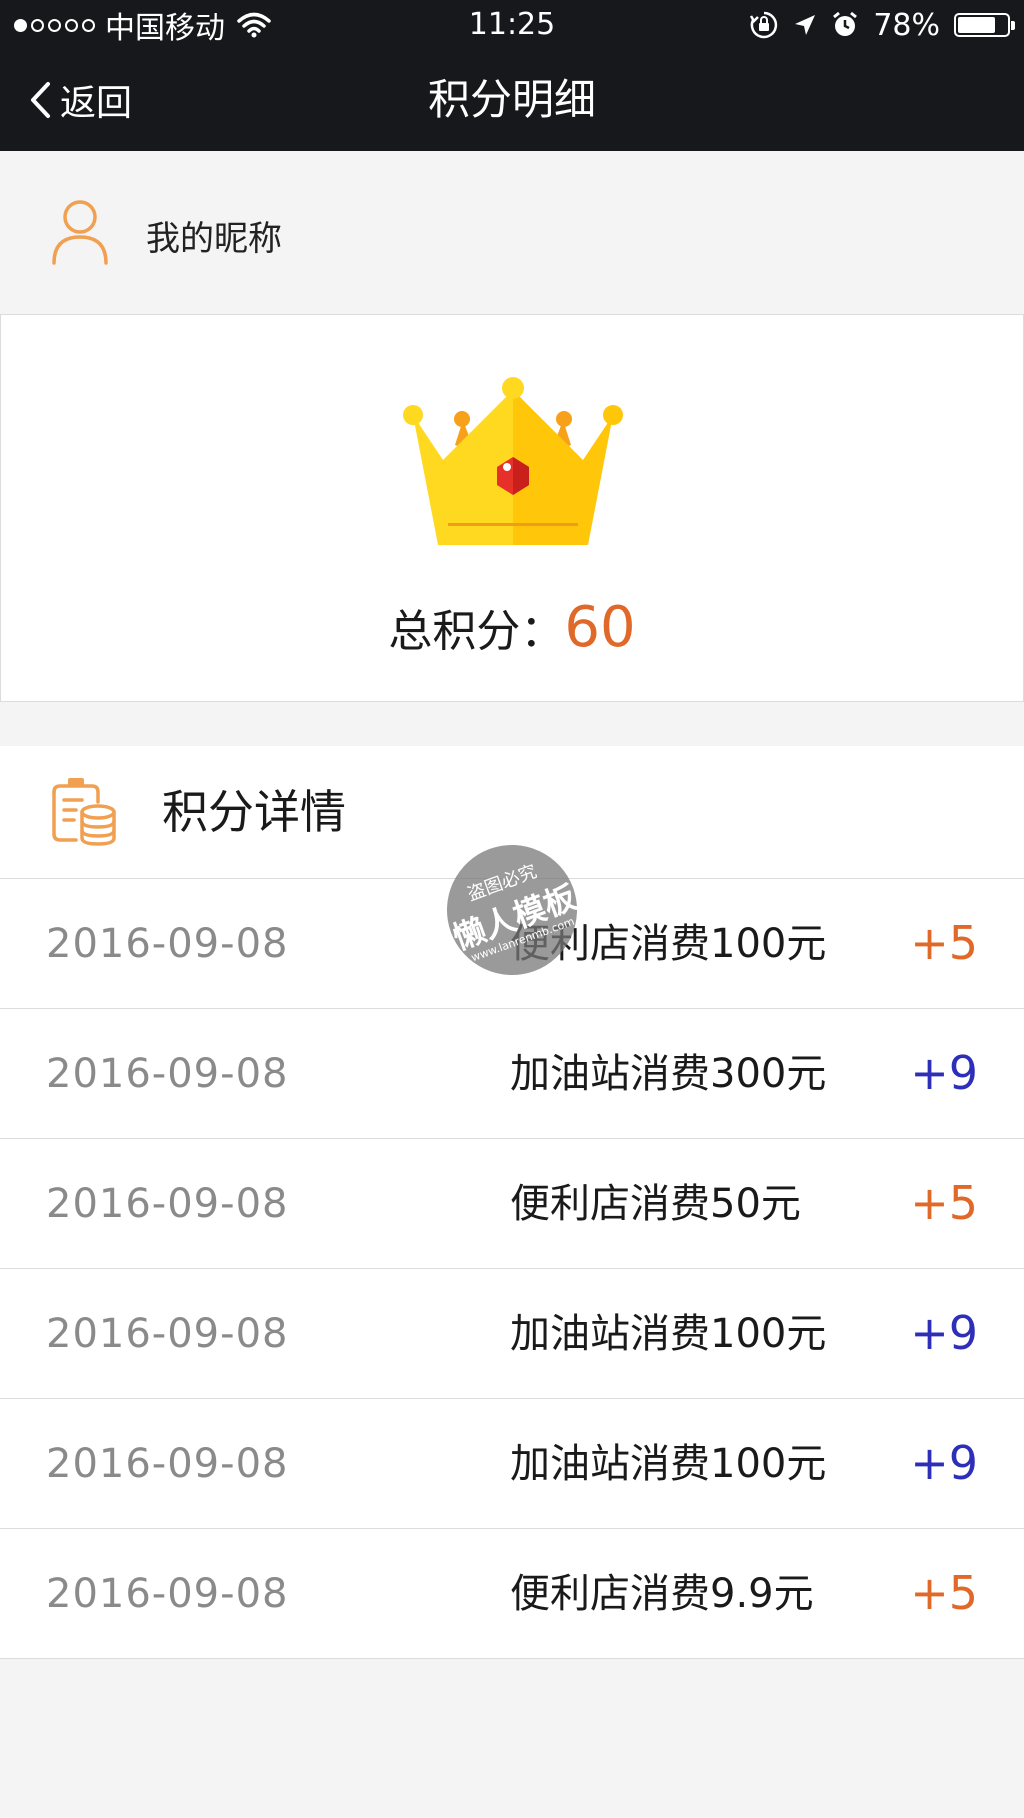  Describe the element at coordinates (668, 1074) in the screenshot. I see `item-description: 加油站消费300元` at that location.